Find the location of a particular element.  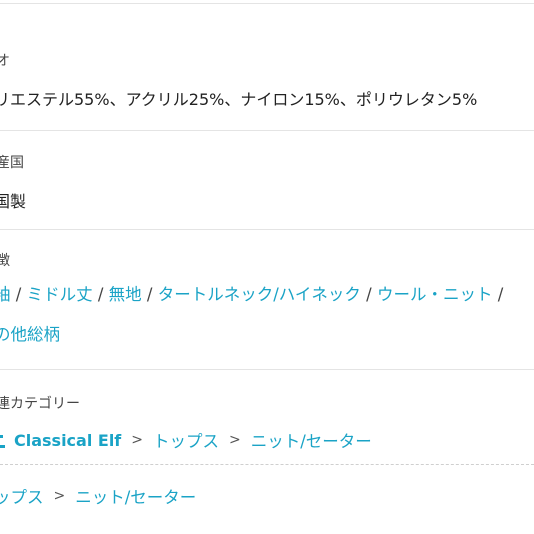

breadcrumb-category: ップス > ニット/セーター is located at coordinates (98, 496).